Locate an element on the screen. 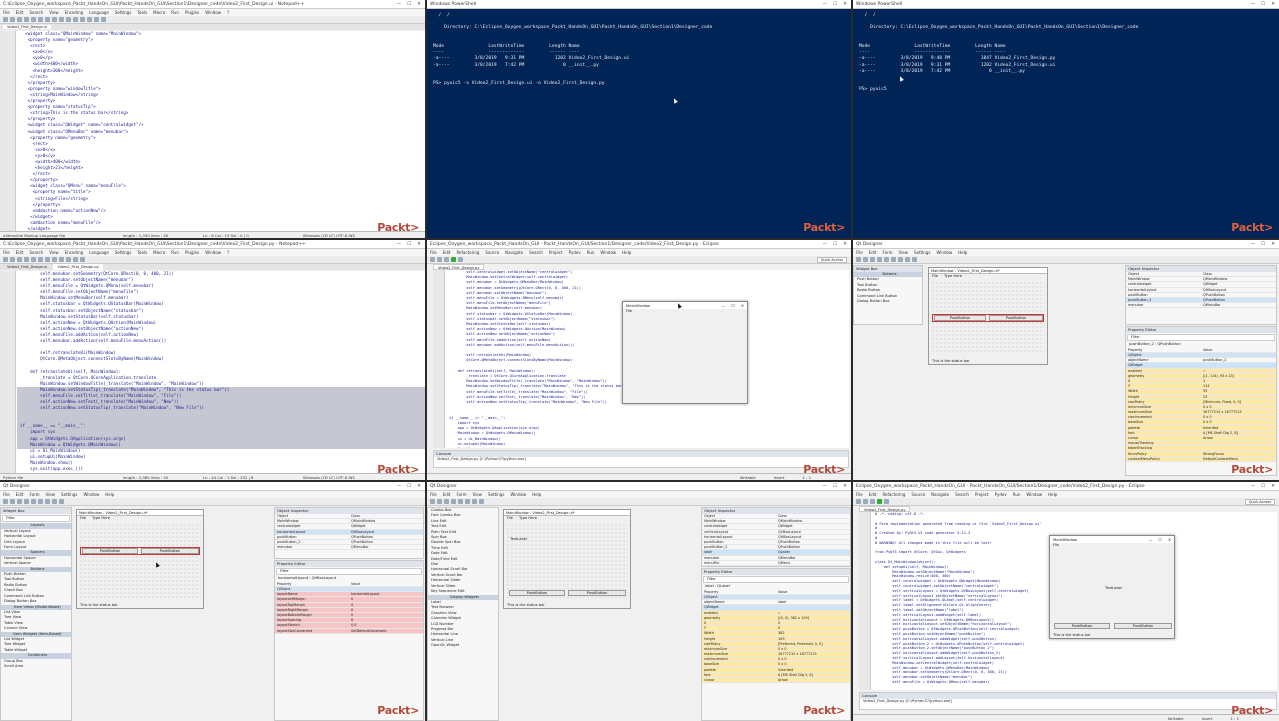  menu-item: Navigate is located at coordinates (514, 252).